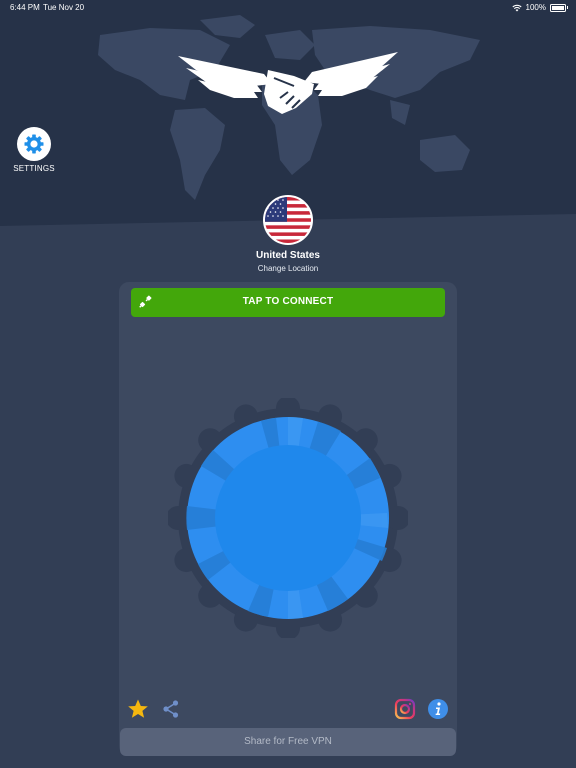 The image size is (576, 768). Describe the element at coordinates (438, 709) in the screenshot. I see `info-icon` at that location.